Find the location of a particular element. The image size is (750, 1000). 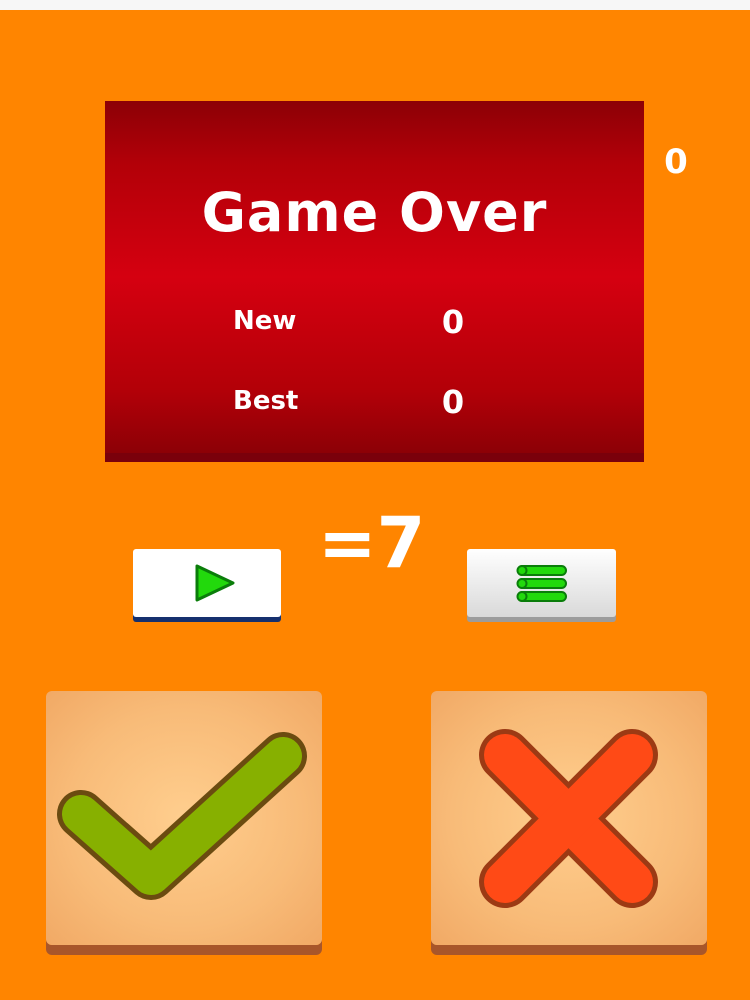

checkmark-icon is located at coordinates (182, 816).